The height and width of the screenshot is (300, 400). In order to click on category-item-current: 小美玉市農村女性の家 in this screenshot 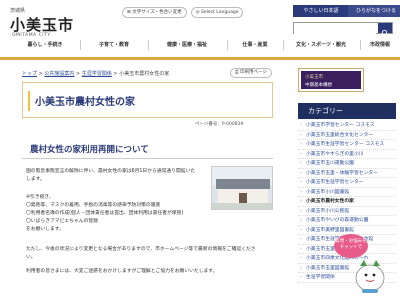, I will do `click(347, 202)`.